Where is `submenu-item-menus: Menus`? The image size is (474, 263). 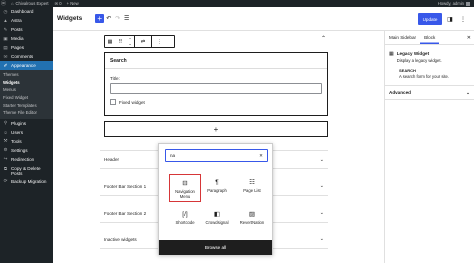 submenu-item-menus: Menus is located at coordinates (26, 90).